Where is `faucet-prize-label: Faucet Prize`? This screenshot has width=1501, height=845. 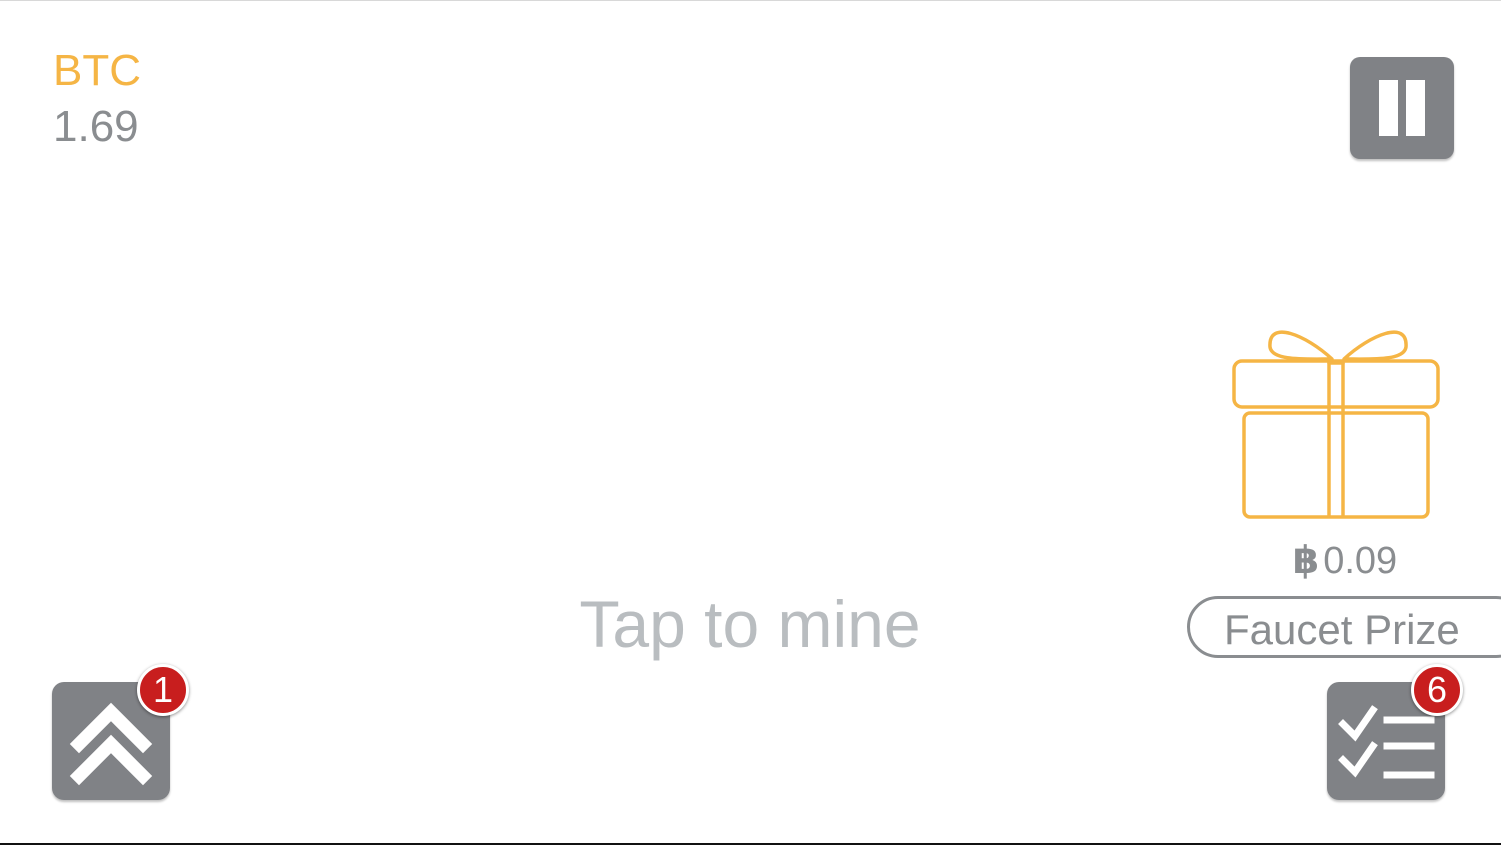 faucet-prize-label: Faucet Prize is located at coordinates (1342, 629).